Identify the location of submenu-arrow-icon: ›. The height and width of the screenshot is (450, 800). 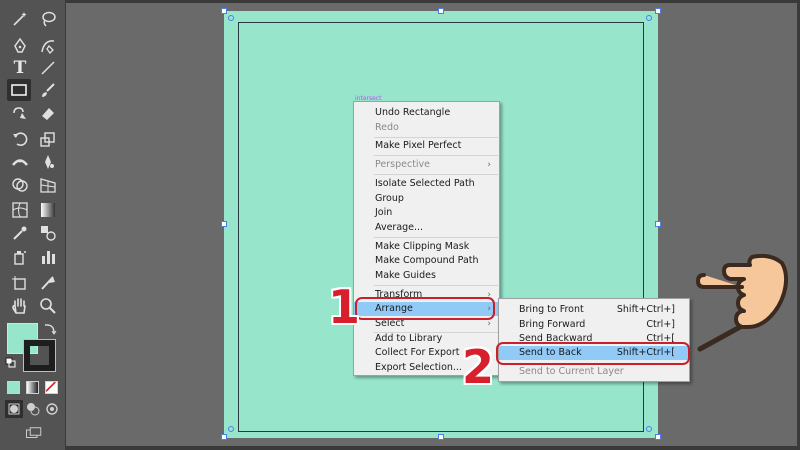
(489, 165).